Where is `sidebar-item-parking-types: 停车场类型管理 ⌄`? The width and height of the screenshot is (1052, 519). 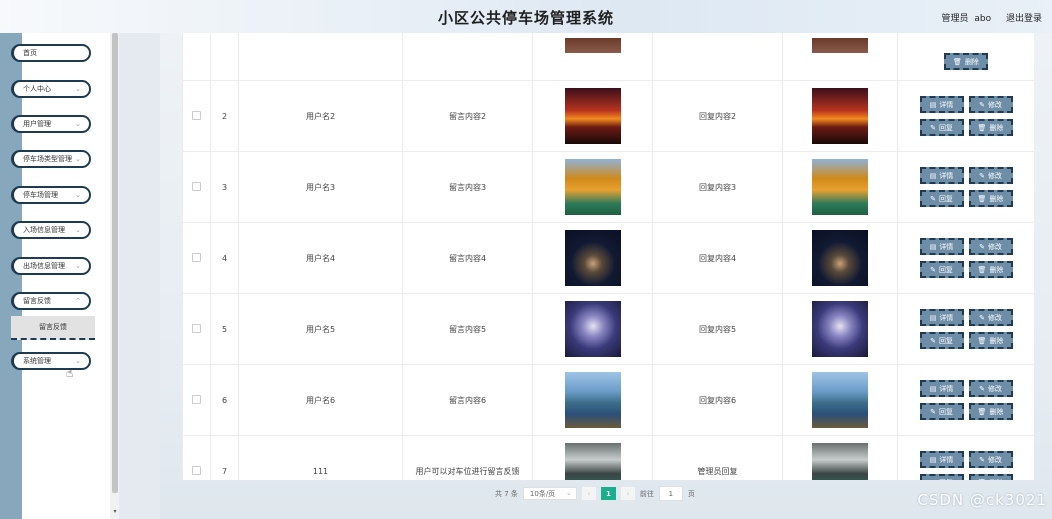 sidebar-item-parking-types: 停车场类型管理 ⌄ is located at coordinates (51, 159).